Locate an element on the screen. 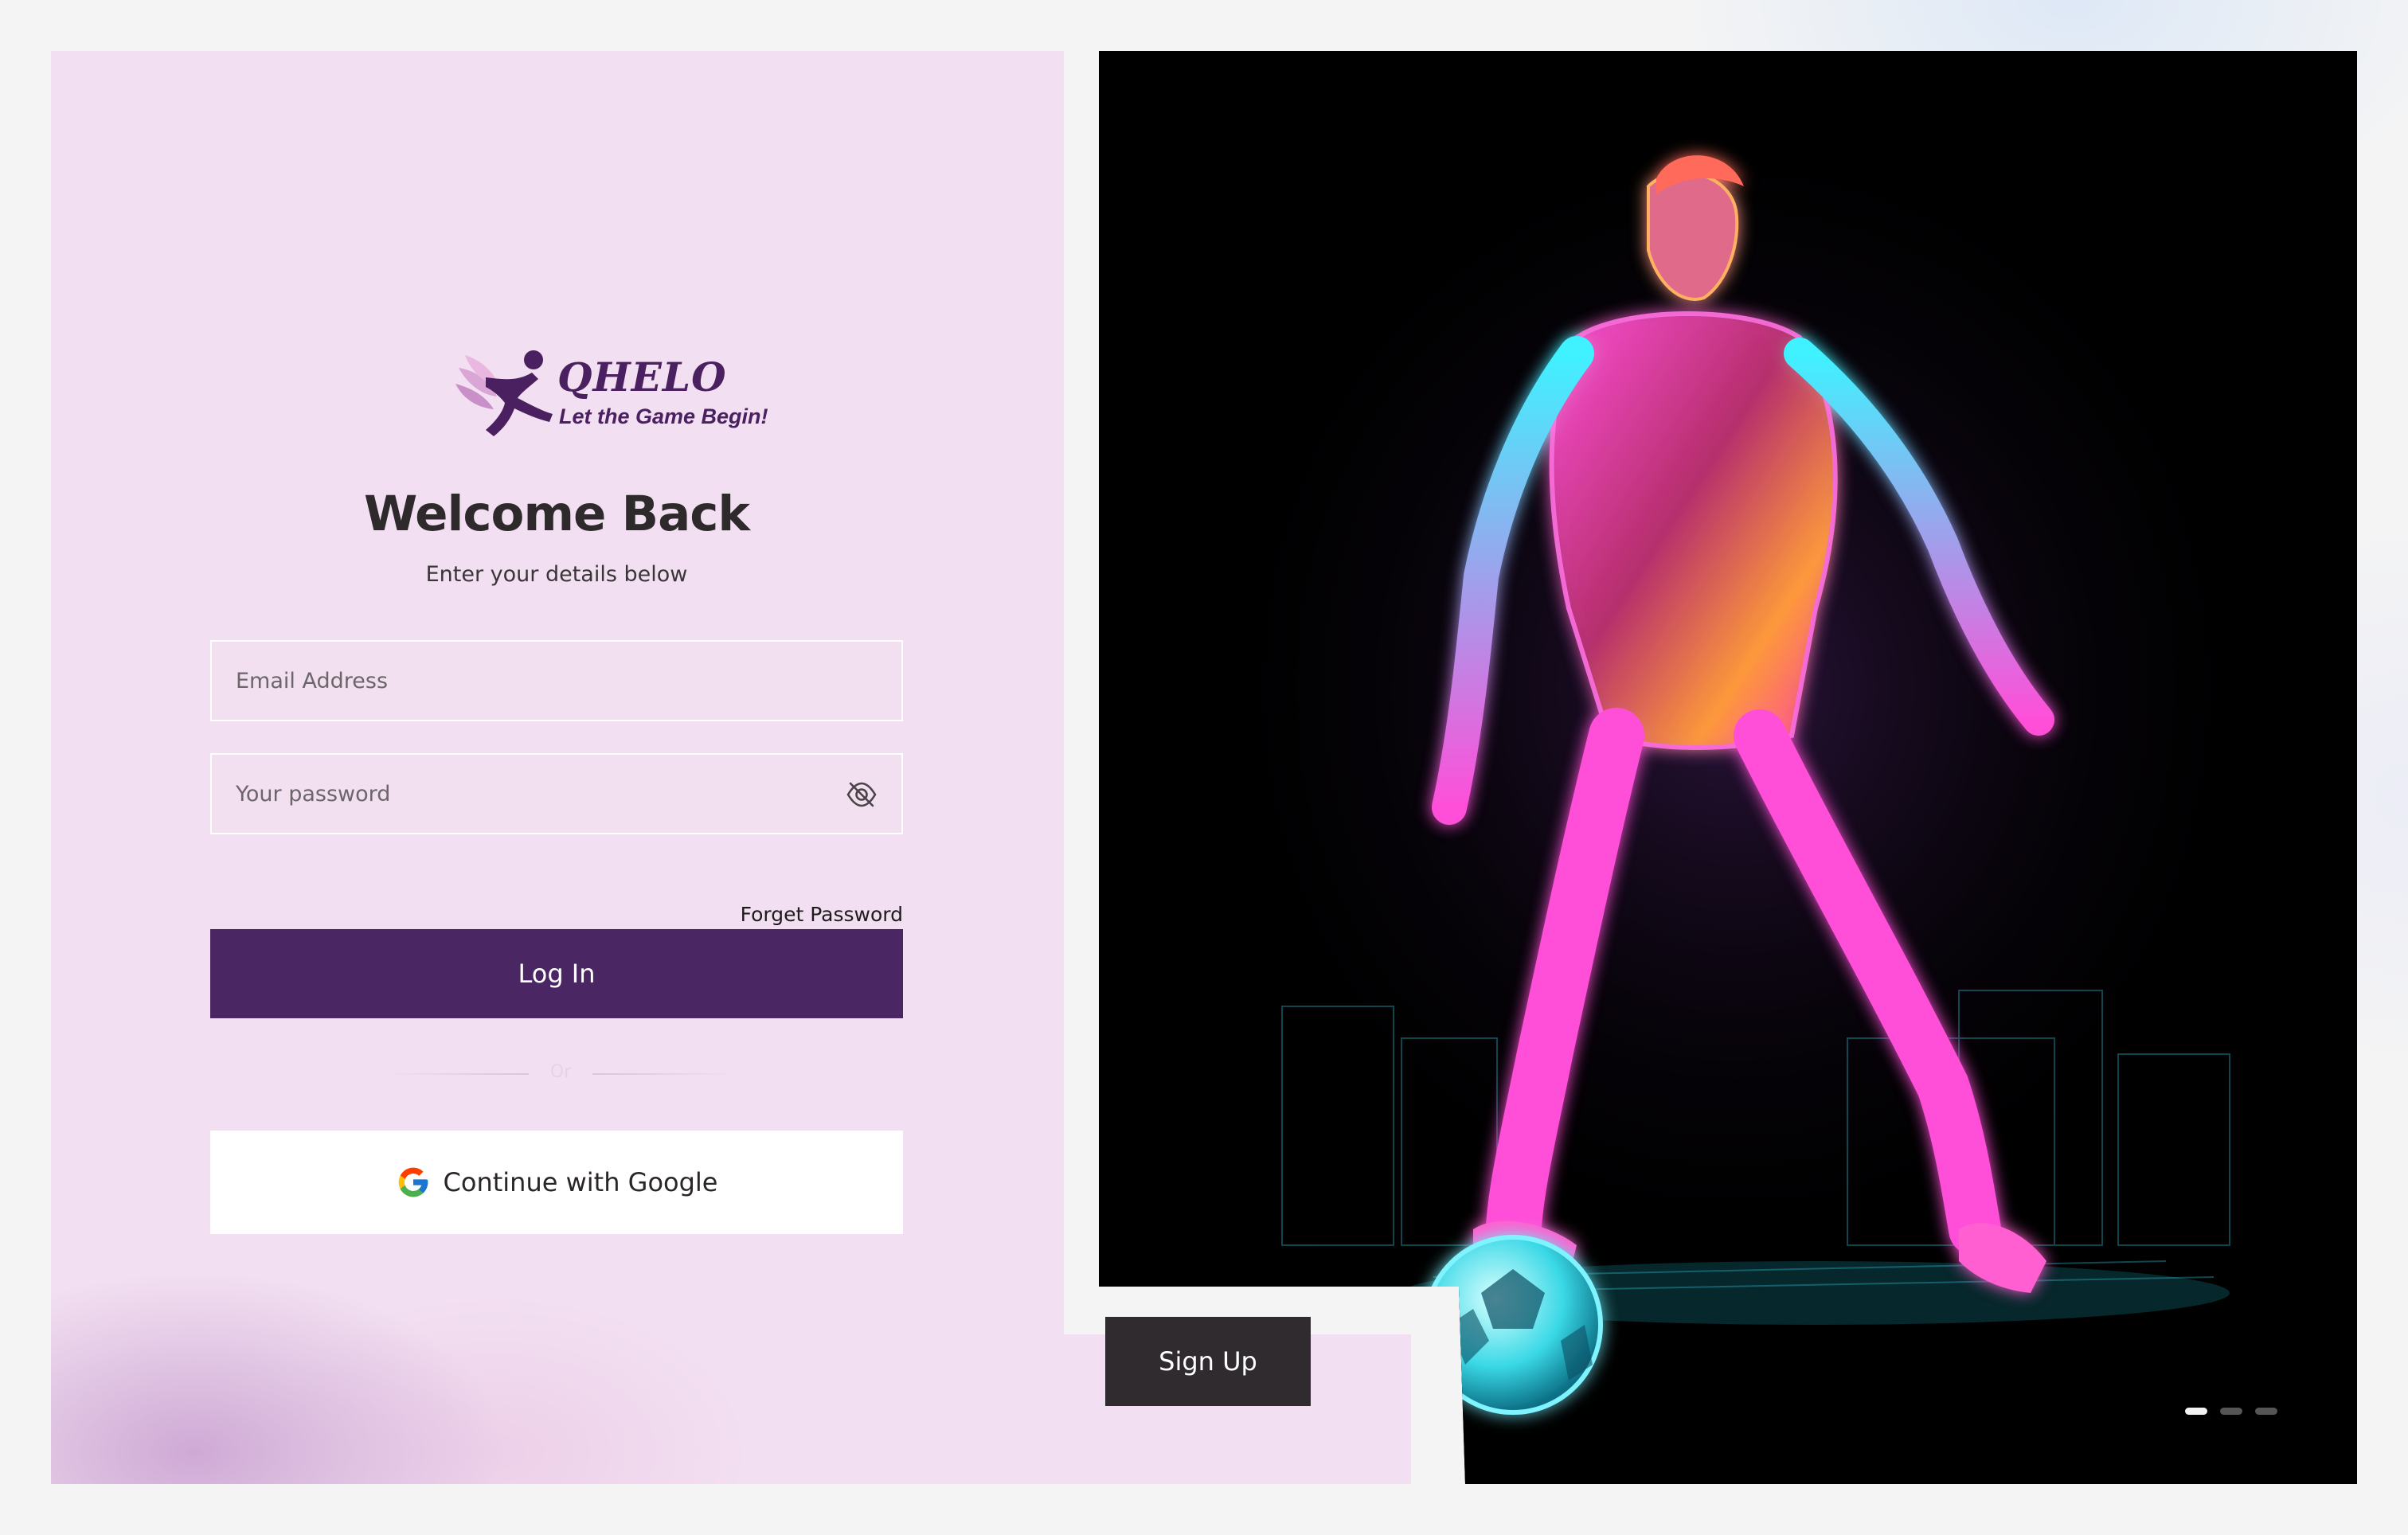 This screenshot has width=2408, height=1535. google-button-label: Continue with Google is located at coordinates (580, 1182).